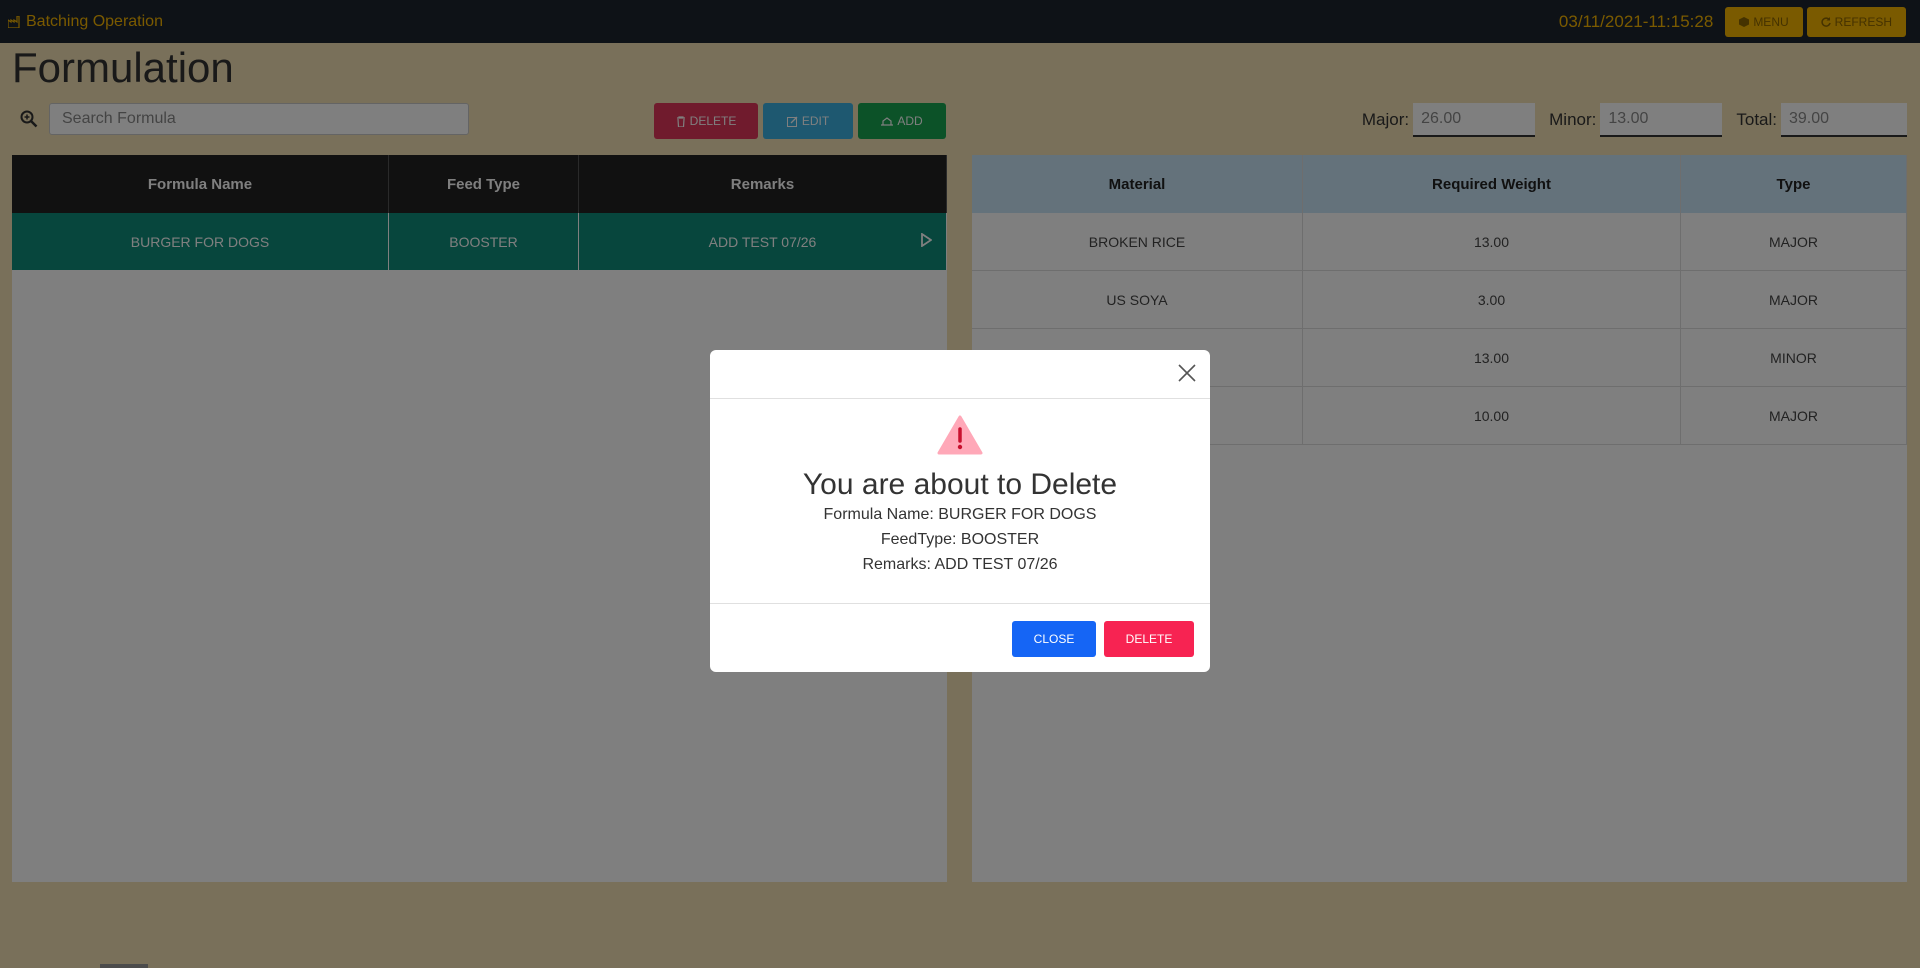 The height and width of the screenshot is (968, 1920). Describe the element at coordinates (1054, 639) in the screenshot. I see `close-button: CLOSE` at that location.